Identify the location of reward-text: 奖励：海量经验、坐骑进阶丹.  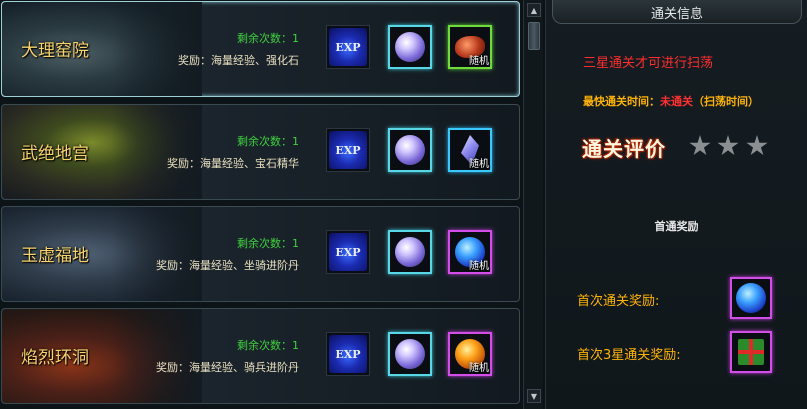
(227, 265).